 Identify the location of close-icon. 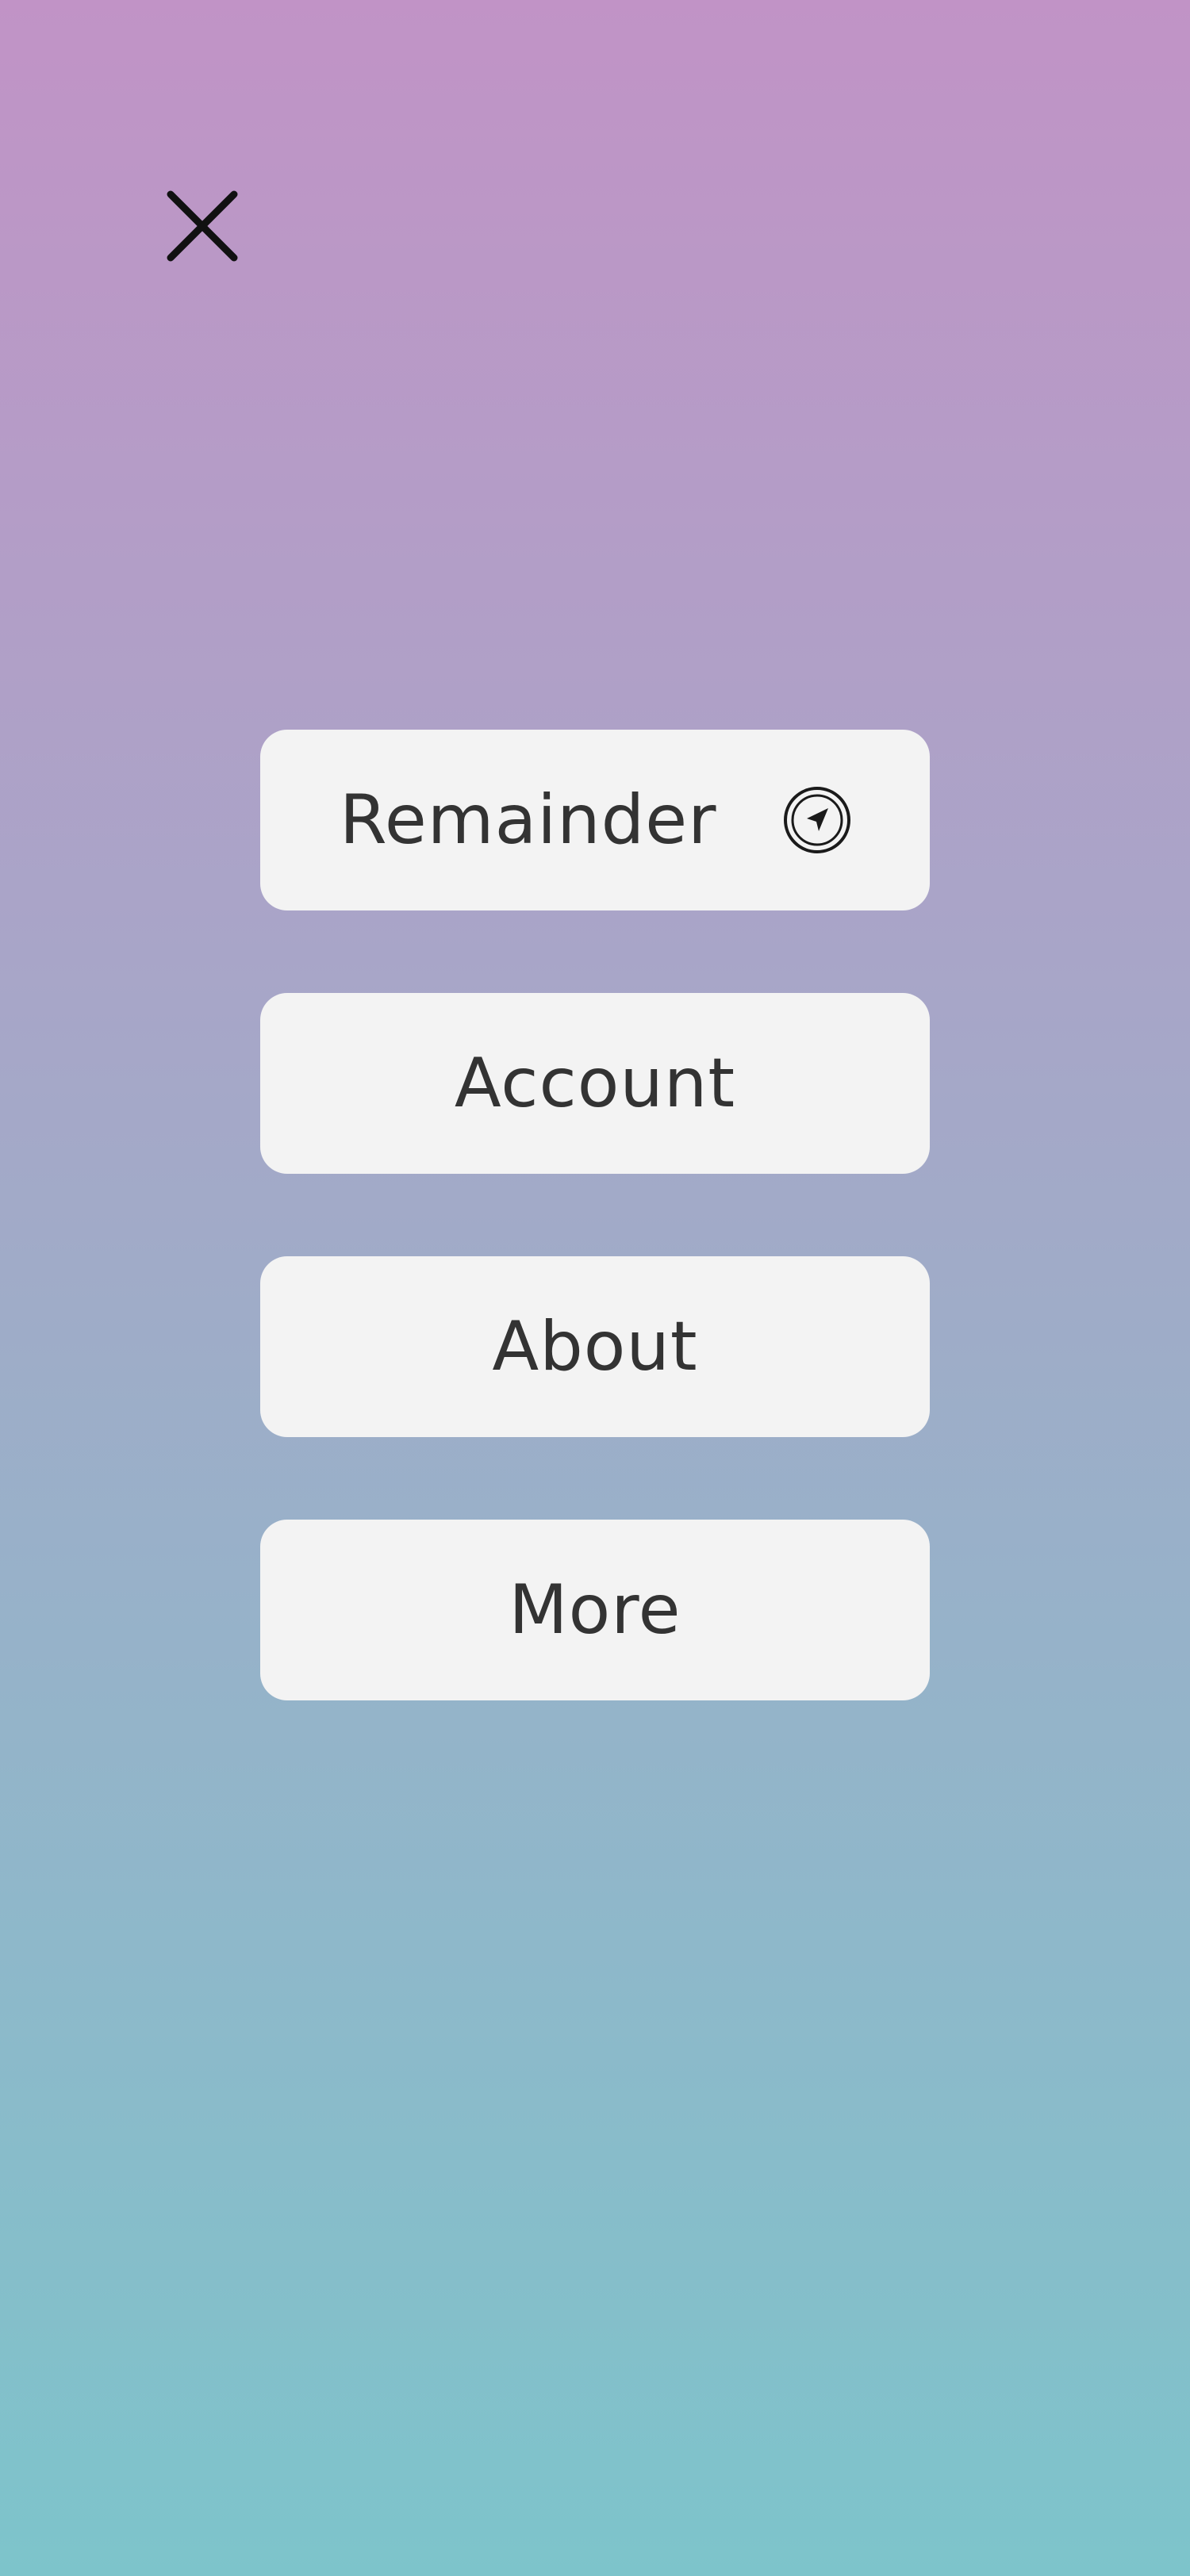
(202, 226).